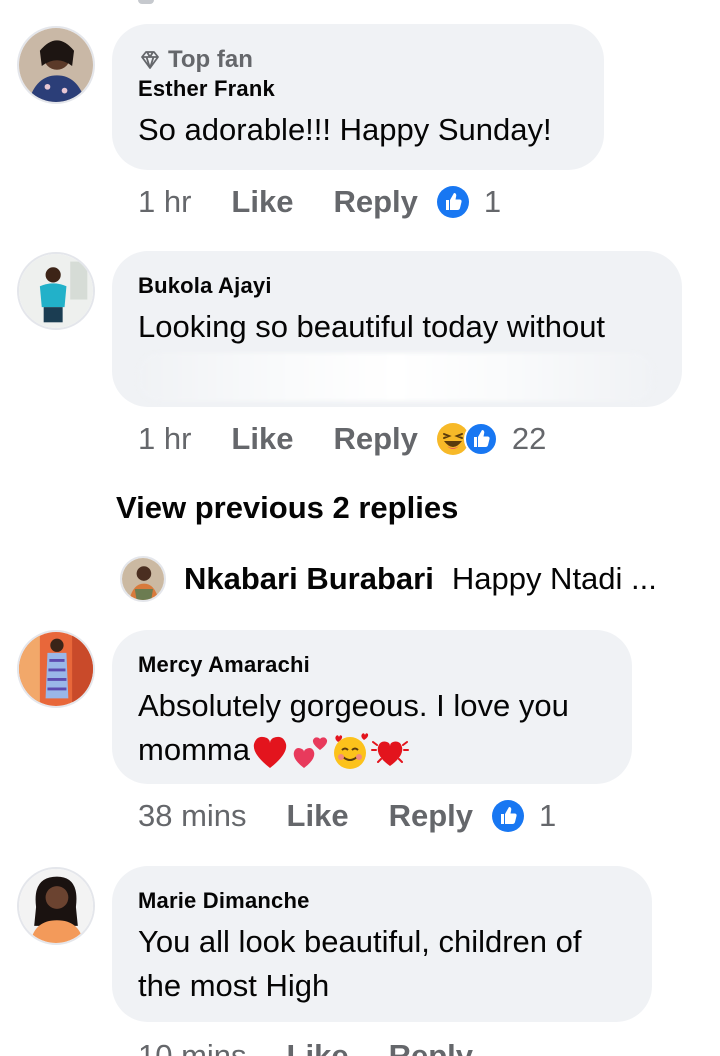 The height and width of the screenshot is (1056, 720). What do you see at coordinates (310, 752) in the screenshot?
I see `two-hearts-icon` at bounding box center [310, 752].